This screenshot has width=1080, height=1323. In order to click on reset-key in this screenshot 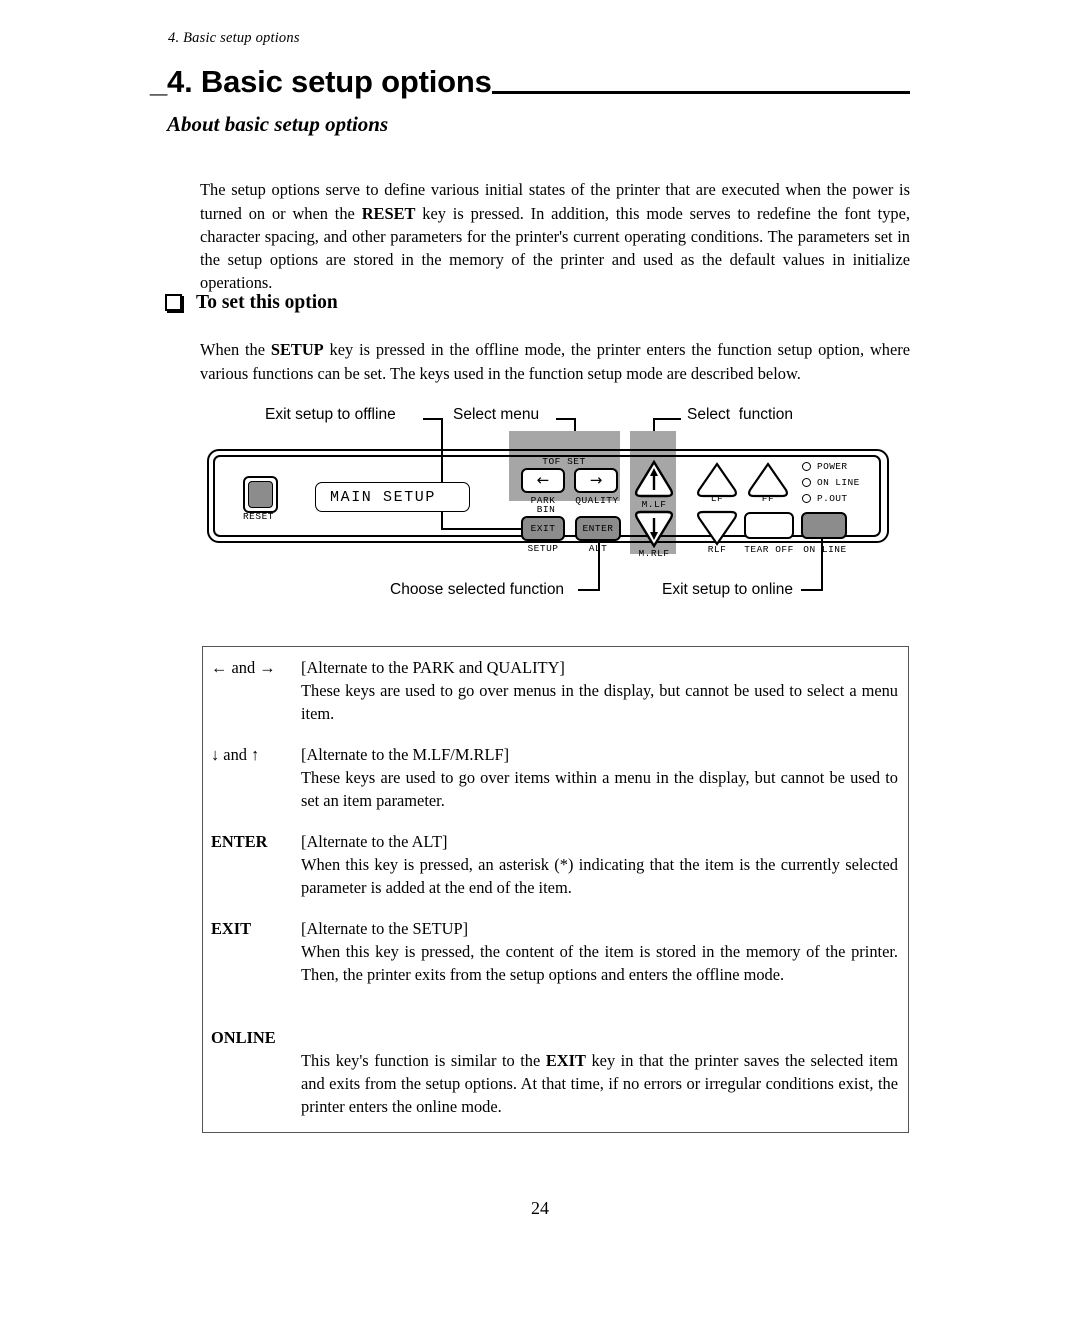, I will do `click(260, 494)`.